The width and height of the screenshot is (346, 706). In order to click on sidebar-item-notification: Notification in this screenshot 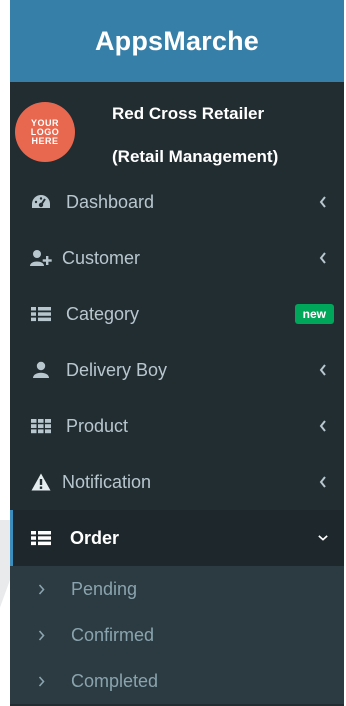, I will do `click(177, 482)`.